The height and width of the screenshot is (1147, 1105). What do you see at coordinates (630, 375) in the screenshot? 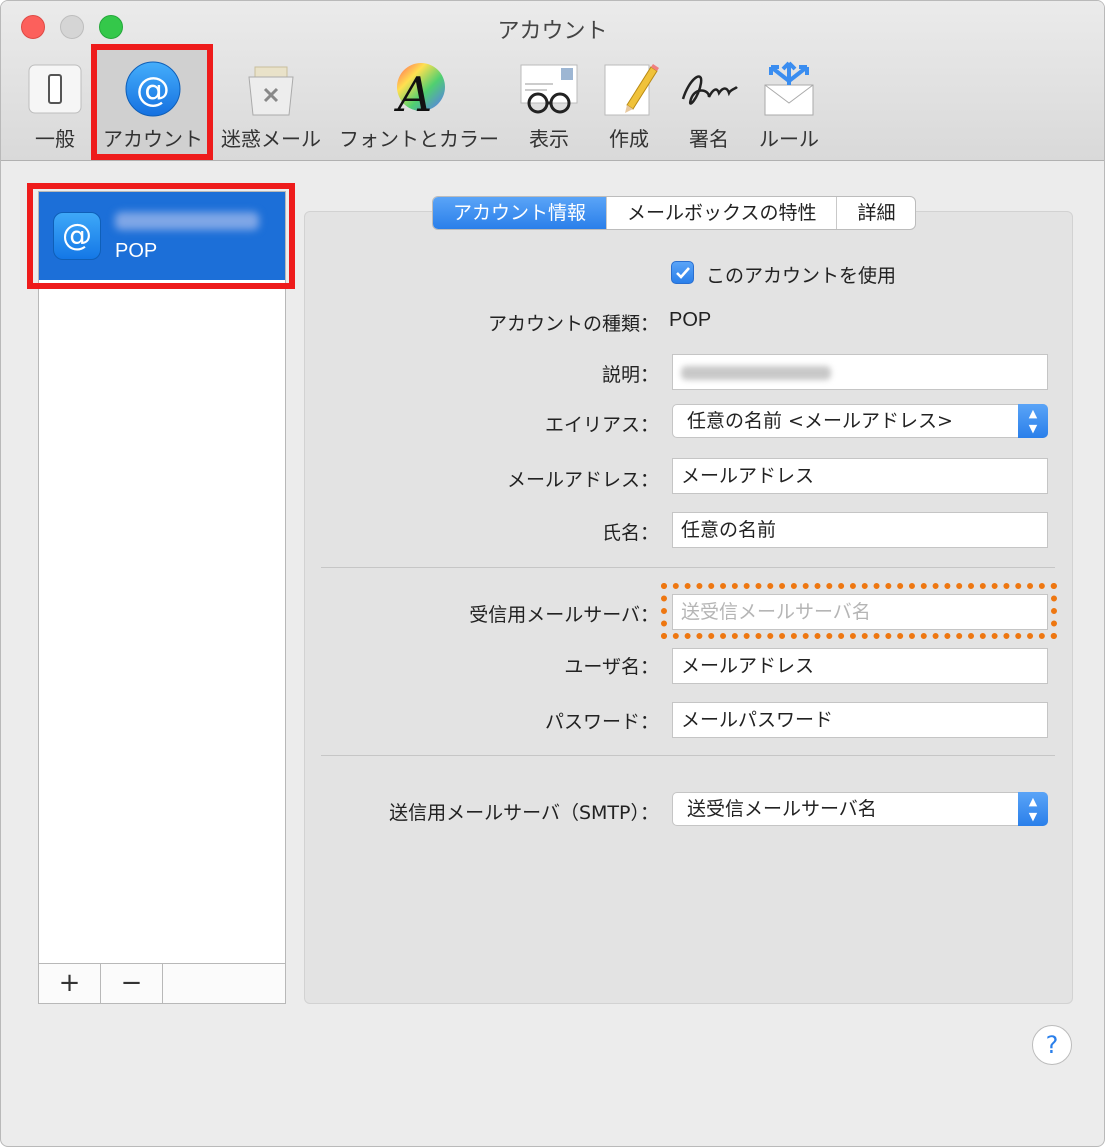
I see `description-label: 説明：` at bounding box center [630, 375].